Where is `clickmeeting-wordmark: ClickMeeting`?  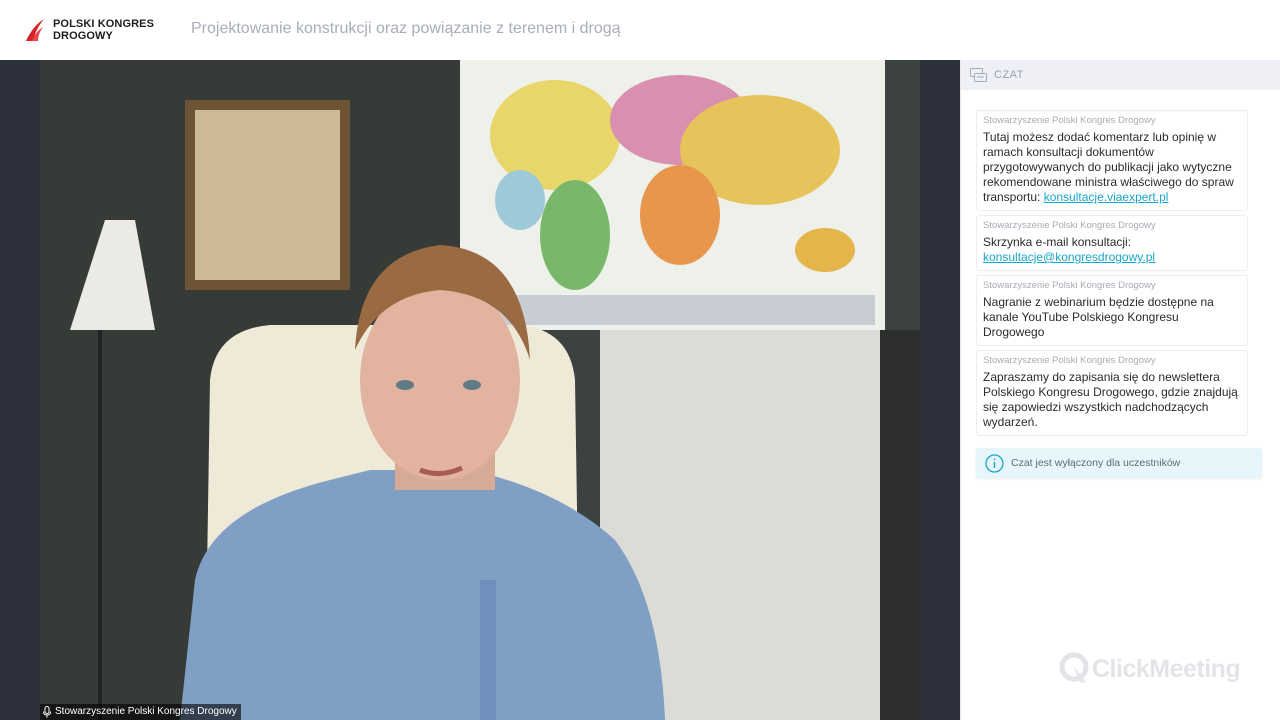
clickmeeting-wordmark: ClickMeeting is located at coordinates (1166, 668).